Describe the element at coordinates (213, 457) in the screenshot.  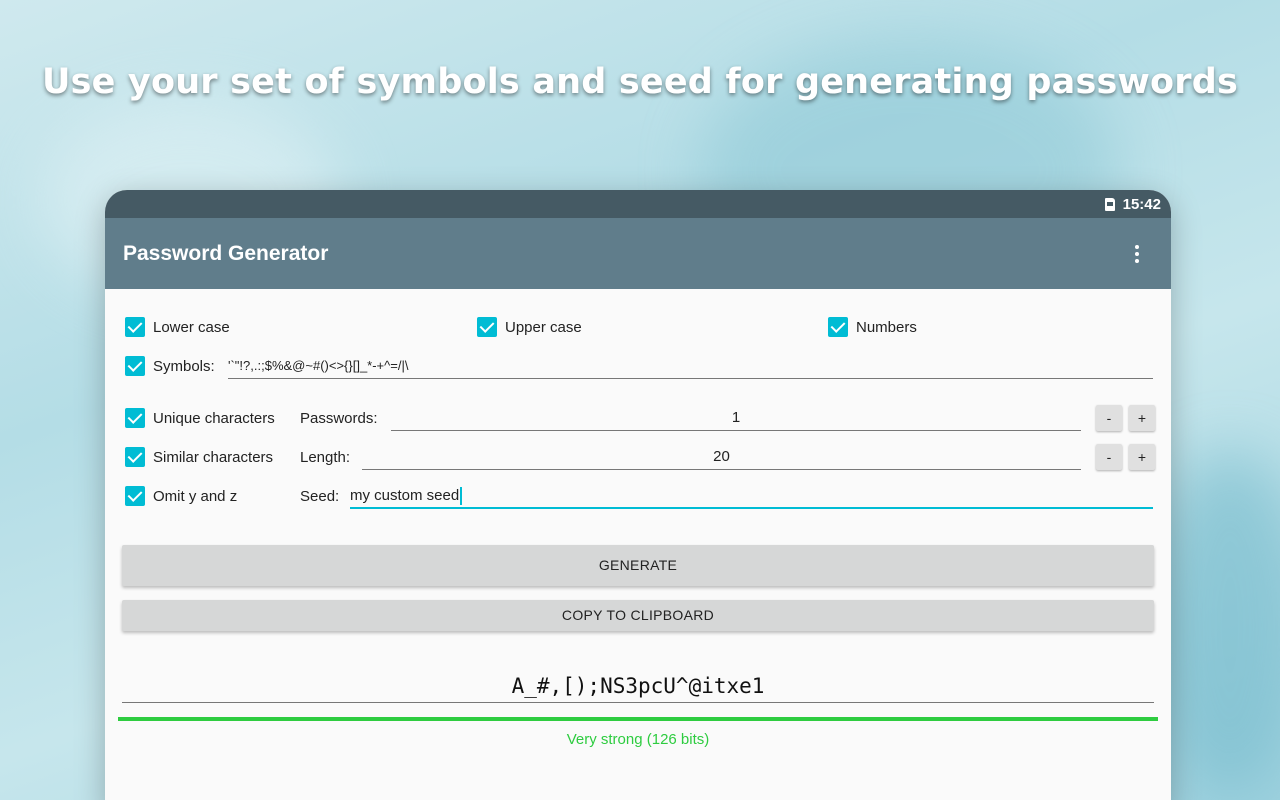
I see `similar-characters-label: Similar characters` at that location.